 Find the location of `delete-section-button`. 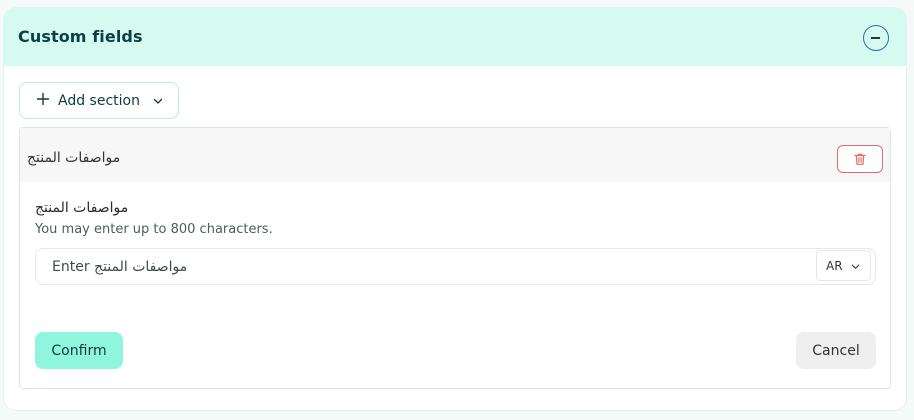

delete-section-button is located at coordinates (860, 159).